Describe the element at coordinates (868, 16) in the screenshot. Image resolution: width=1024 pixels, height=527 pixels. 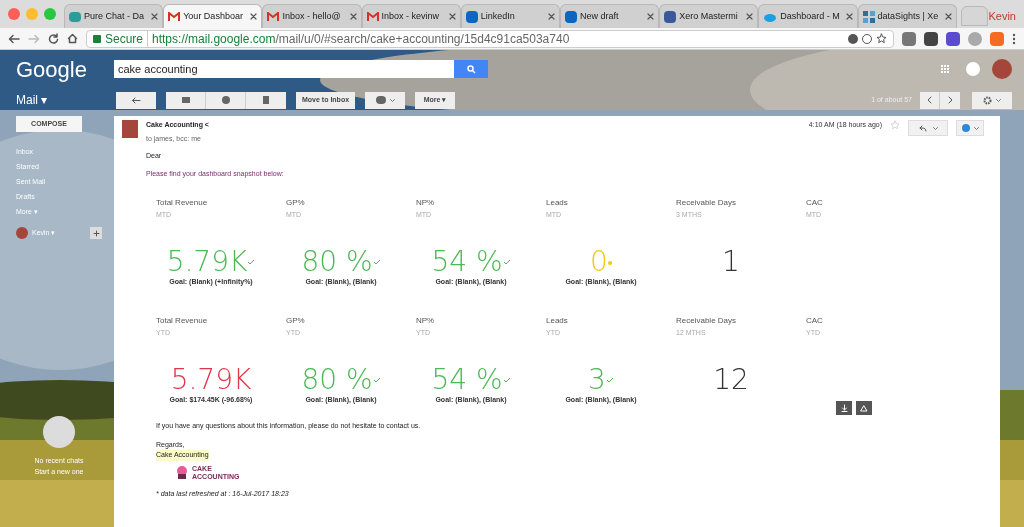
I see `grid-icon` at that location.